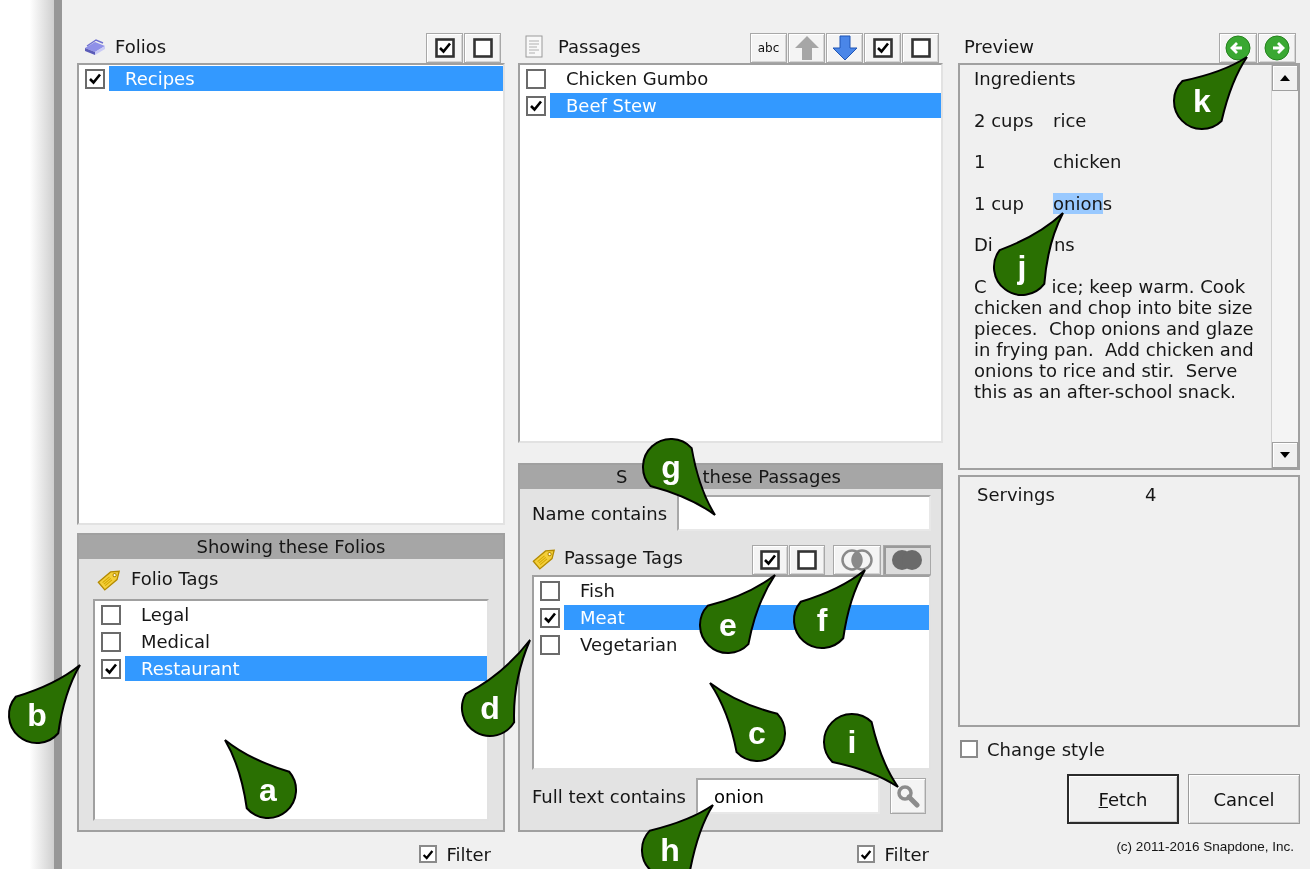  What do you see at coordinates (1148, 286) in the screenshot?
I see `paragraph-text: ice; keep warm. Cook` at bounding box center [1148, 286].